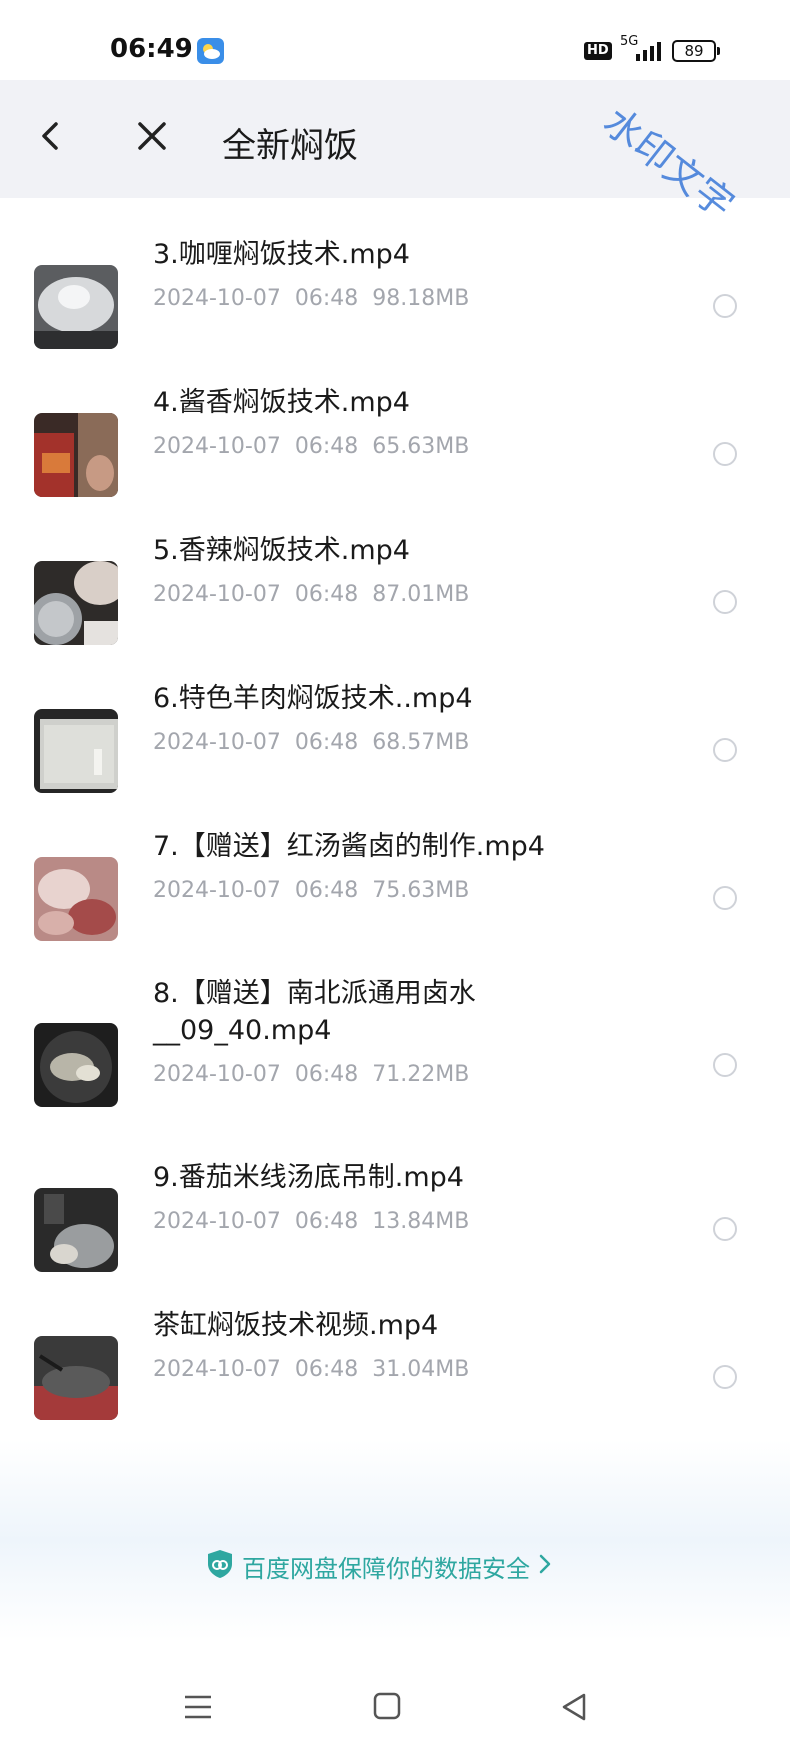 This screenshot has width=790, height=1756. What do you see at coordinates (386, 1568) in the screenshot?
I see `security-text: 百度网盘保障你的数据安全` at bounding box center [386, 1568].